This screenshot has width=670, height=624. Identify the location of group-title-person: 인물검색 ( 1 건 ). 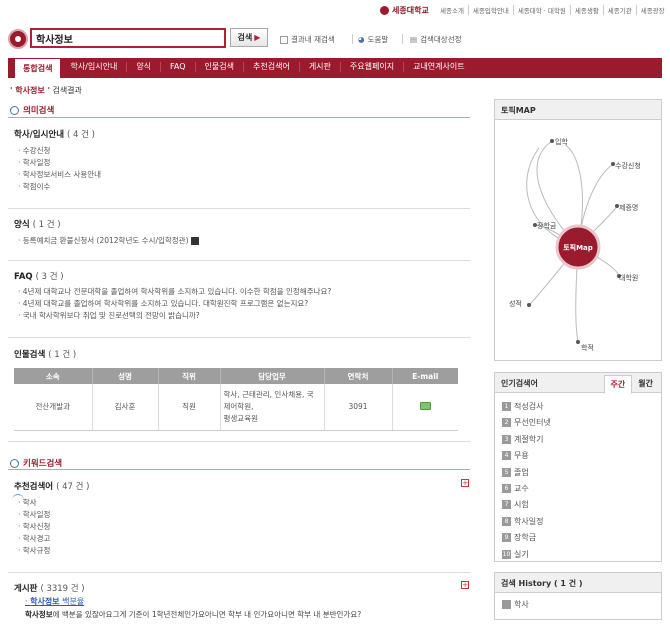
(45, 354).